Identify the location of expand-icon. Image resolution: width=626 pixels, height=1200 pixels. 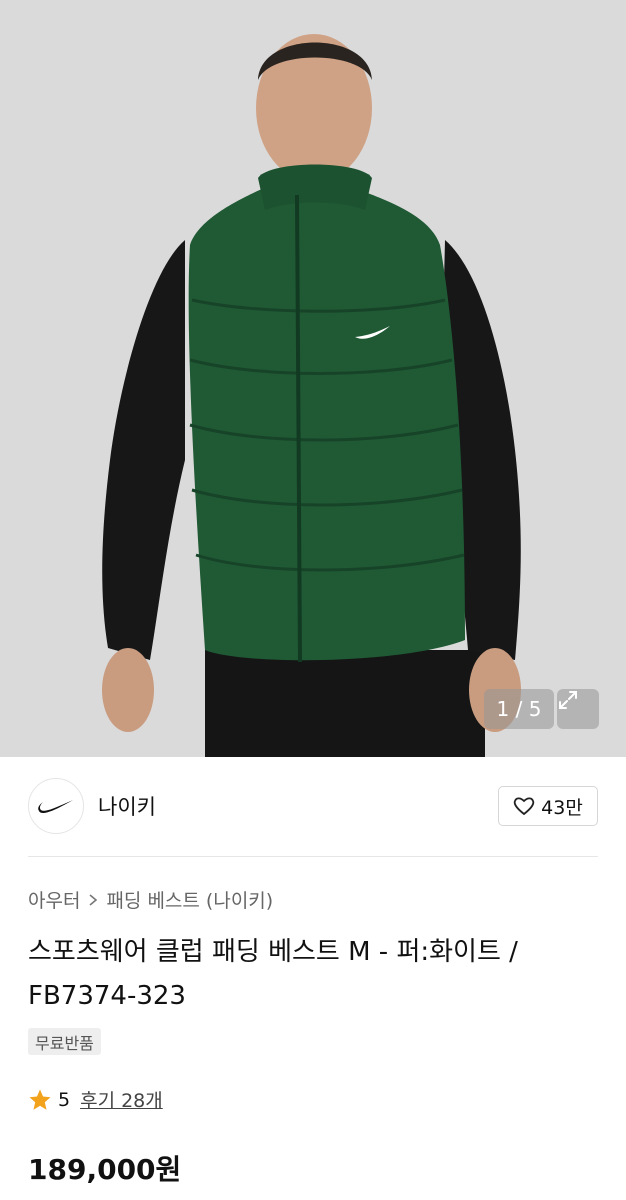
(568, 700).